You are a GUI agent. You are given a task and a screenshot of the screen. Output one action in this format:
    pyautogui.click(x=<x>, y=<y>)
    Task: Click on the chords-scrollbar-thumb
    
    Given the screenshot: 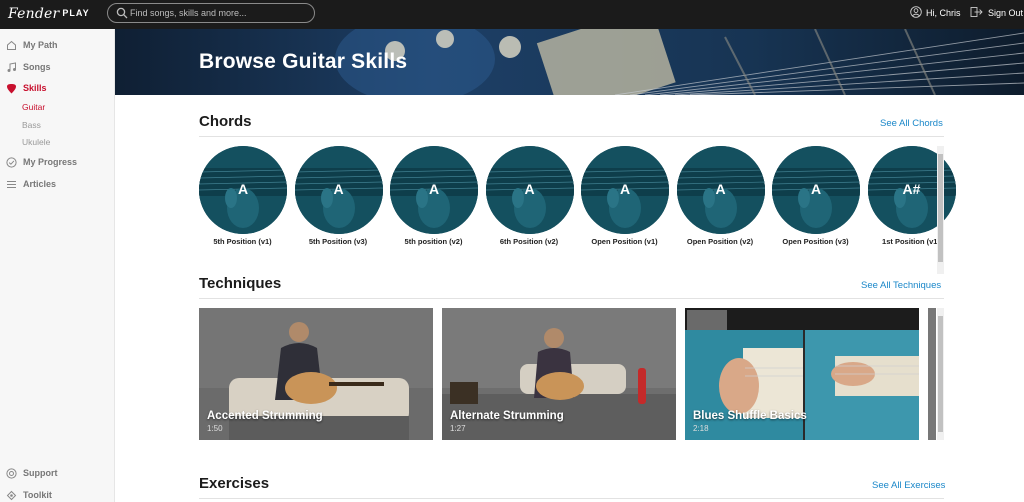 What is the action you would take?
    pyautogui.click(x=940, y=208)
    